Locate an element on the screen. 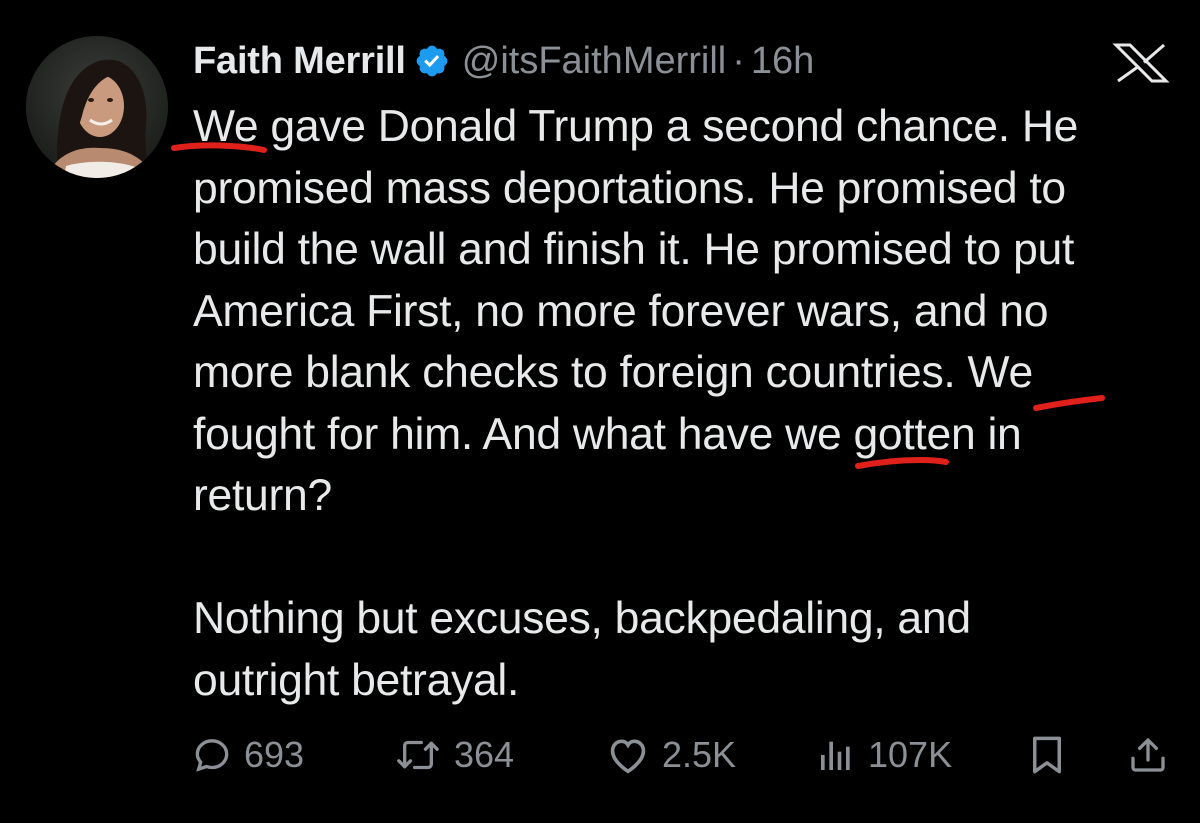 This screenshot has width=1200, height=823. x-logo-icon is located at coordinates (1141, 63).